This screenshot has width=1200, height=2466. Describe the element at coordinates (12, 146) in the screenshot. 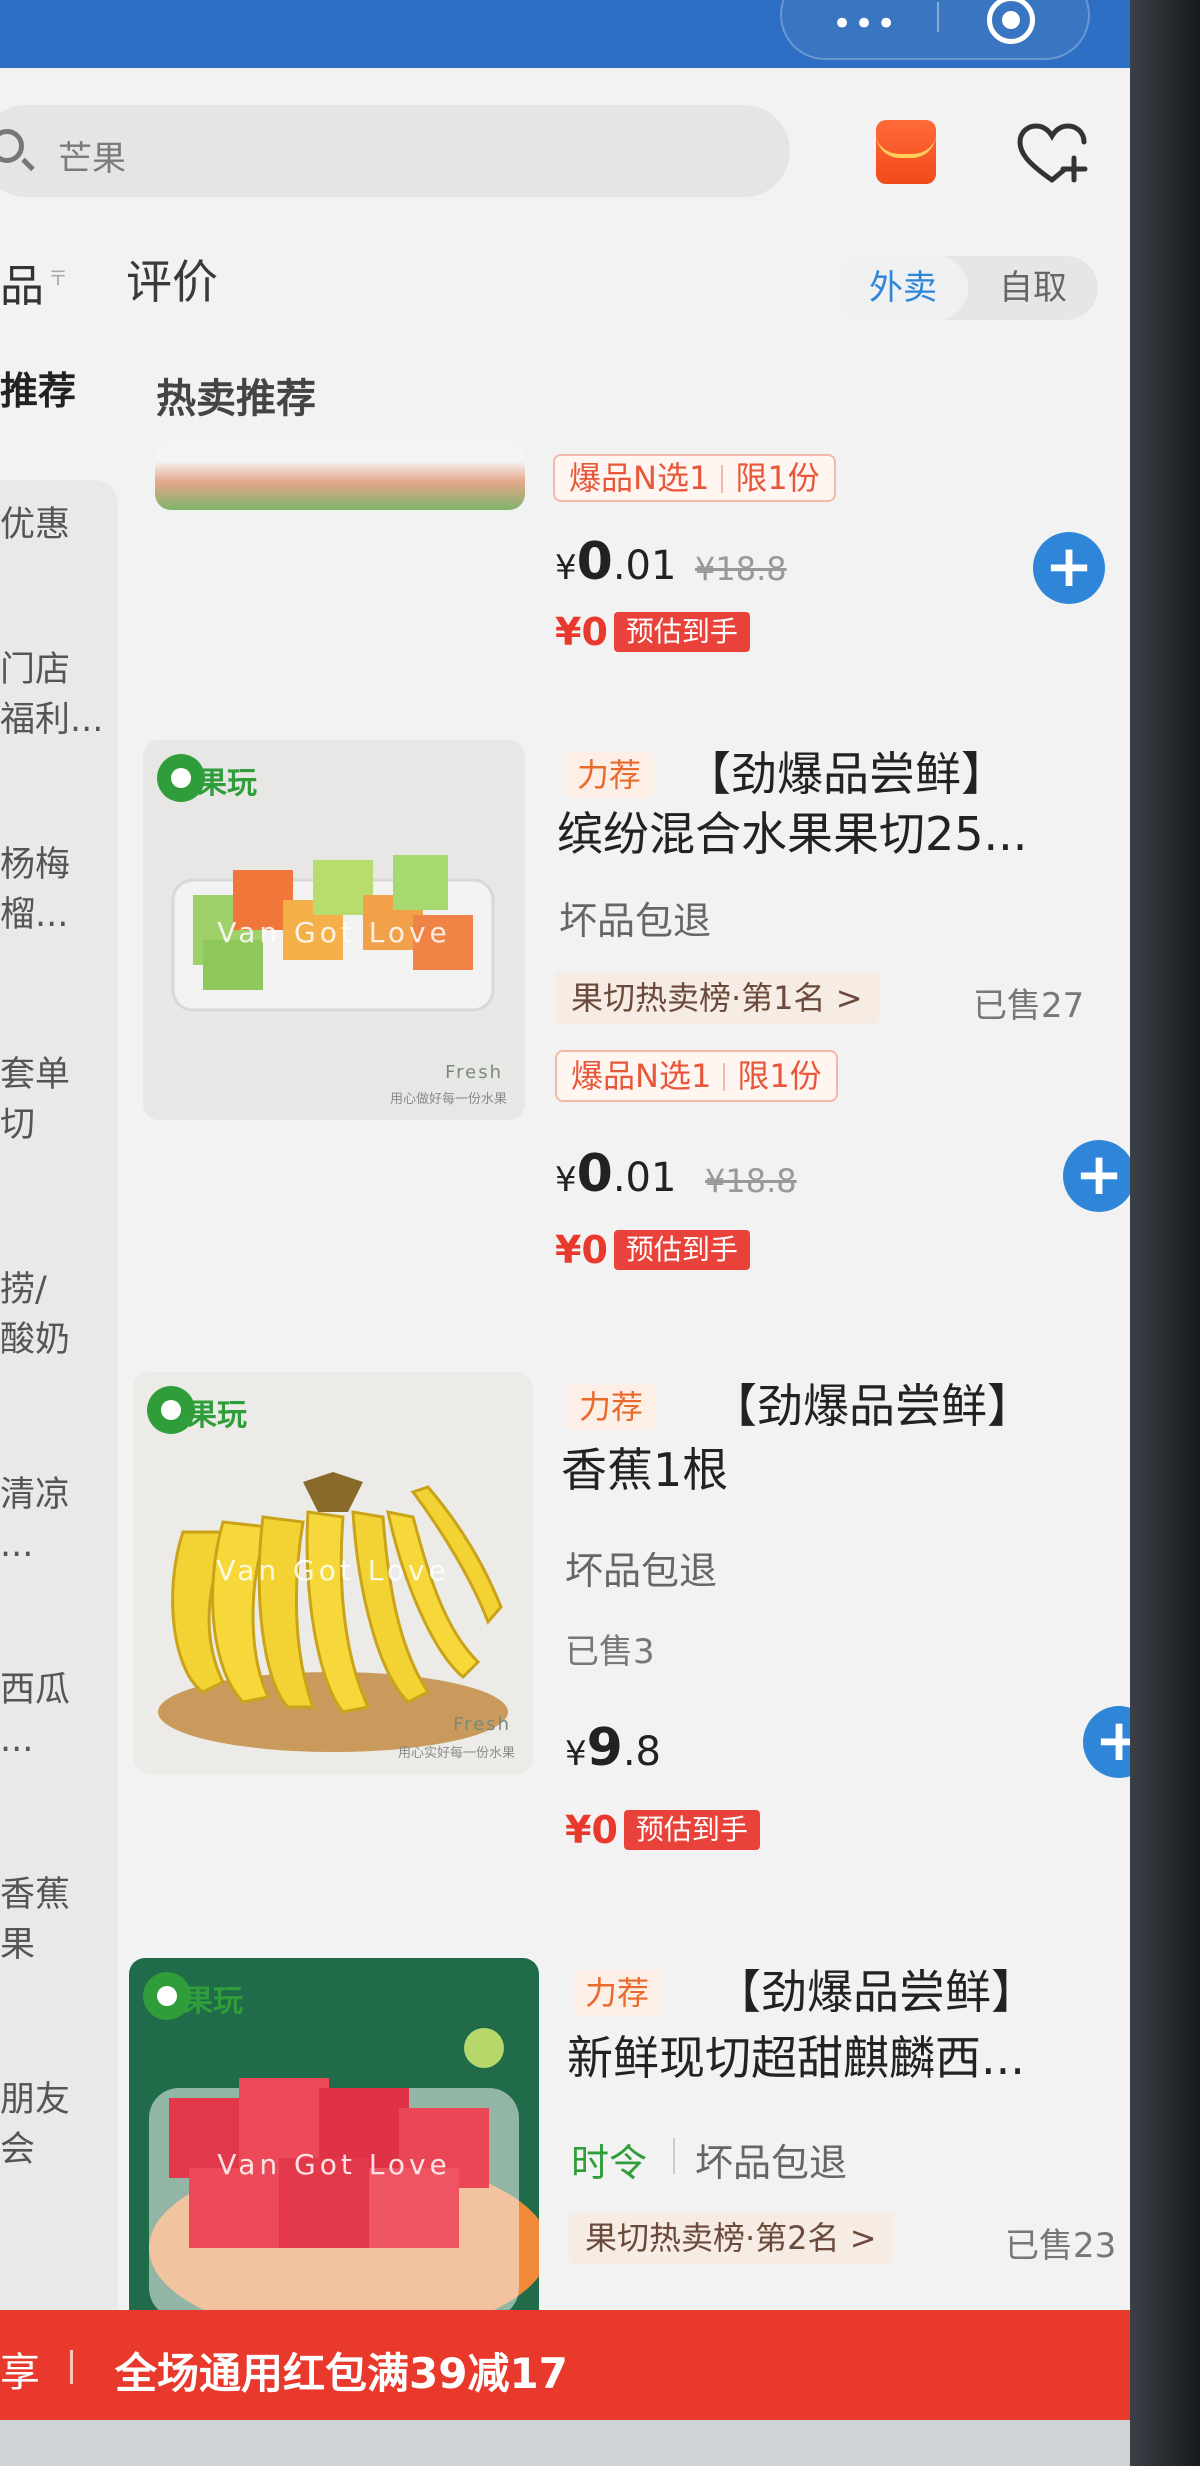

I see `search-icon` at that location.